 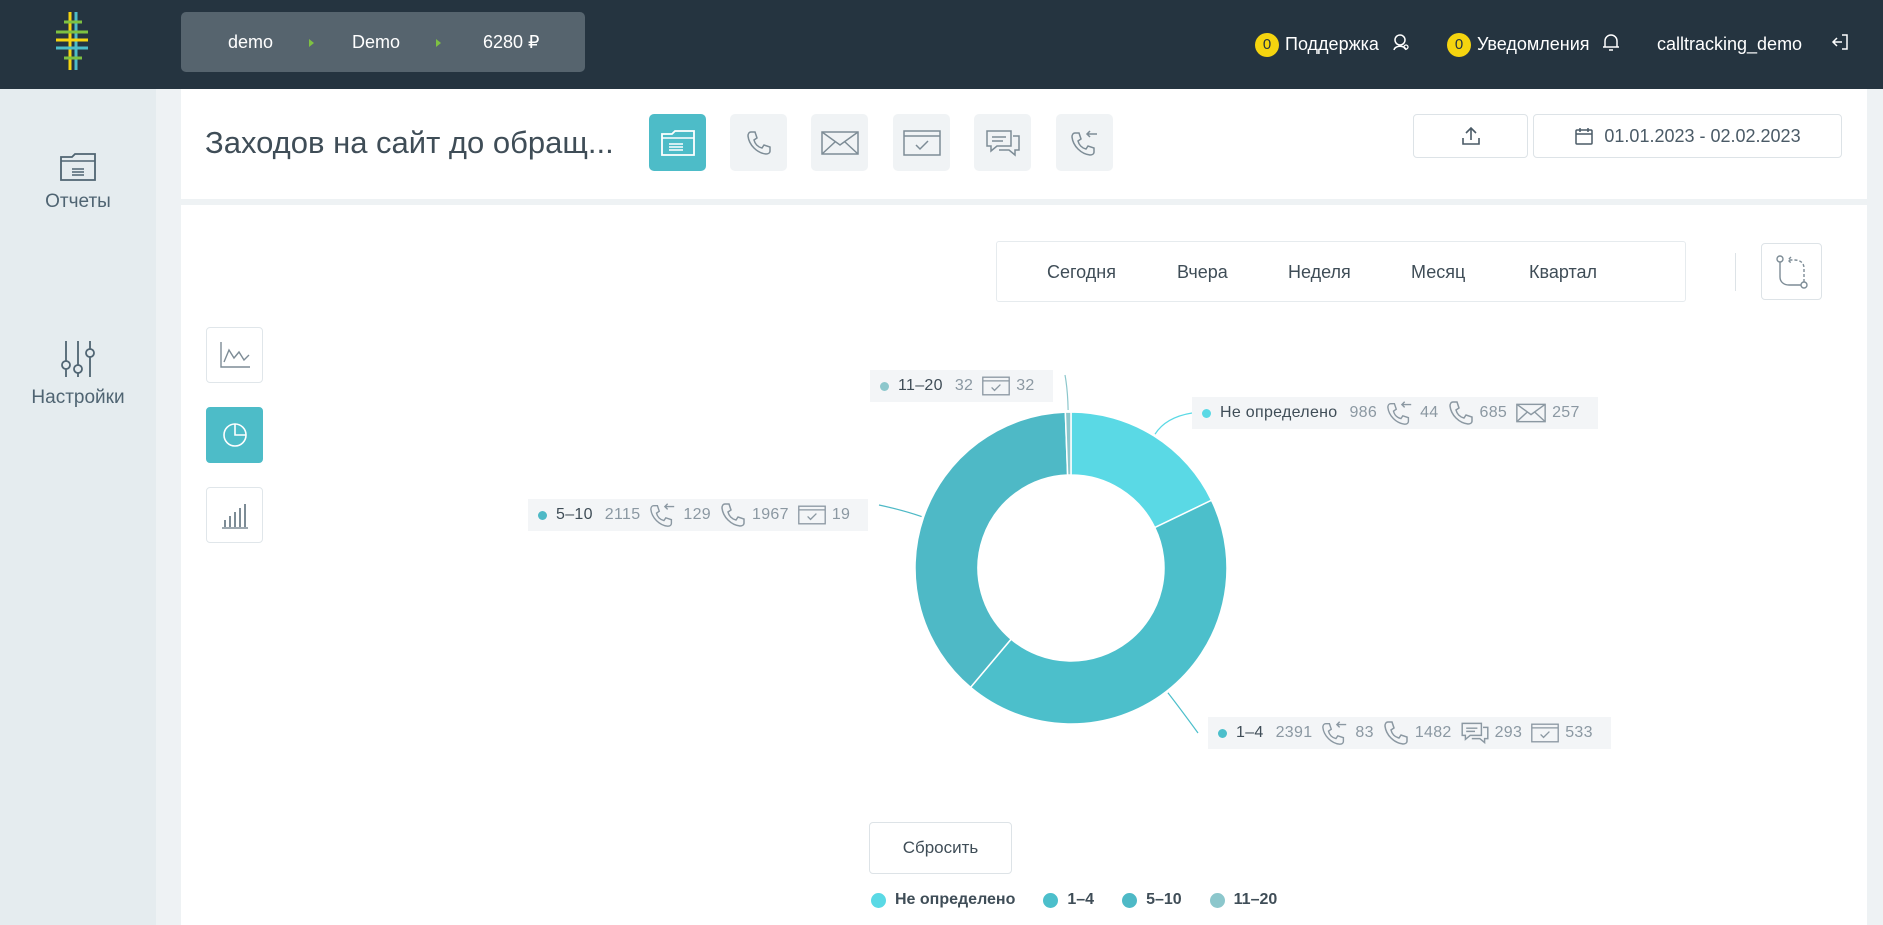 What do you see at coordinates (1255, 899) in the screenshot?
I see `legend-label: 11–20` at bounding box center [1255, 899].